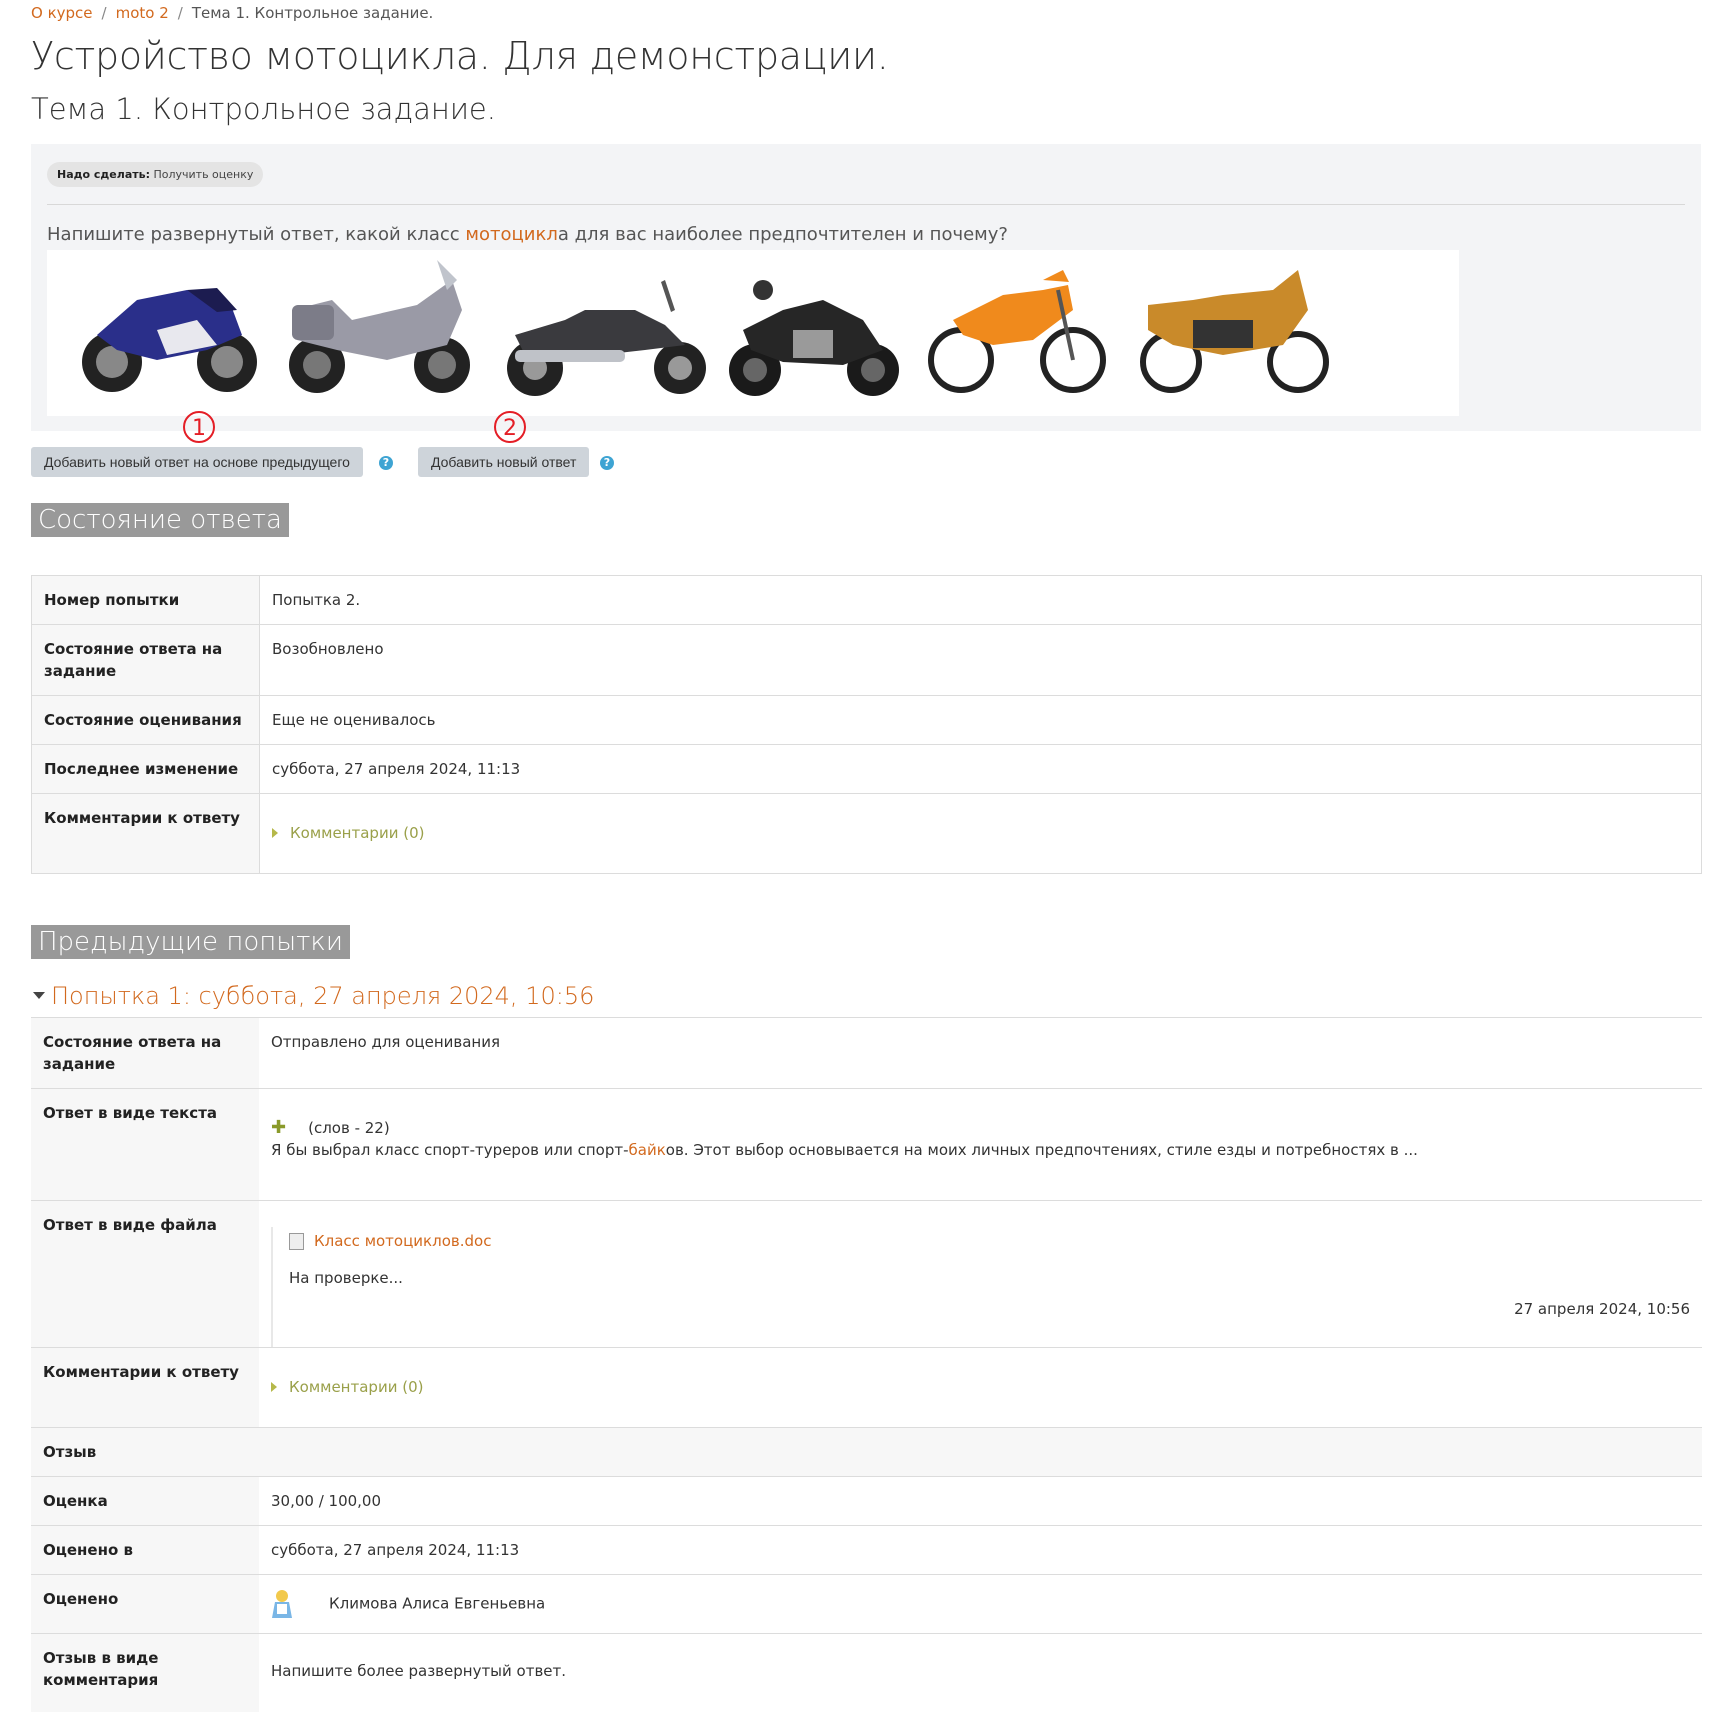 The width and height of the screenshot is (1711, 1712). What do you see at coordinates (39, 995) in the screenshot?
I see `collapse-triangle-icon` at bounding box center [39, 995].